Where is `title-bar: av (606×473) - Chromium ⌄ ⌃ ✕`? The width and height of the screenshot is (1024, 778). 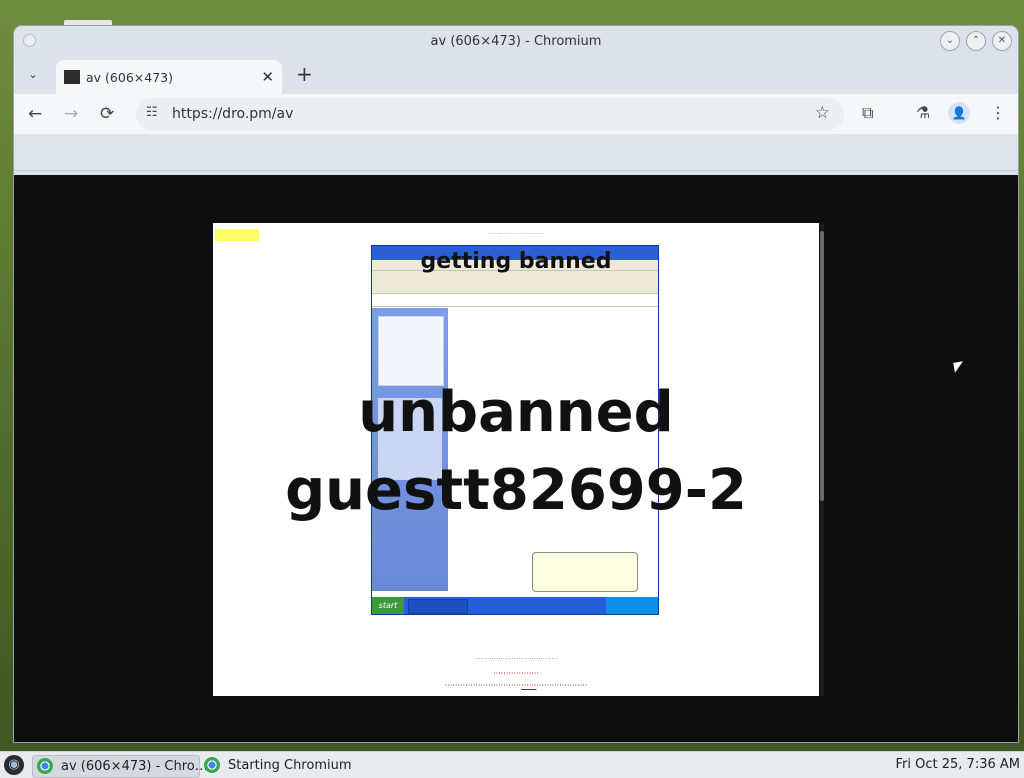
title-bar: av (606×473) - Chromium ⌄ ⌃ ✕ is located at coordinates (516, 41).